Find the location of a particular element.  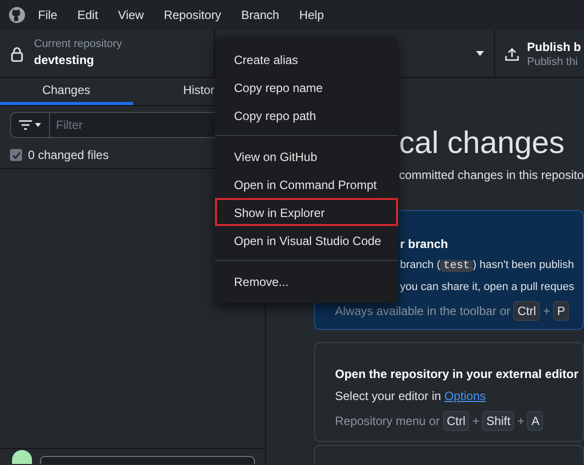

menu-item: Copy repo path is located at coordinates (306, 115).